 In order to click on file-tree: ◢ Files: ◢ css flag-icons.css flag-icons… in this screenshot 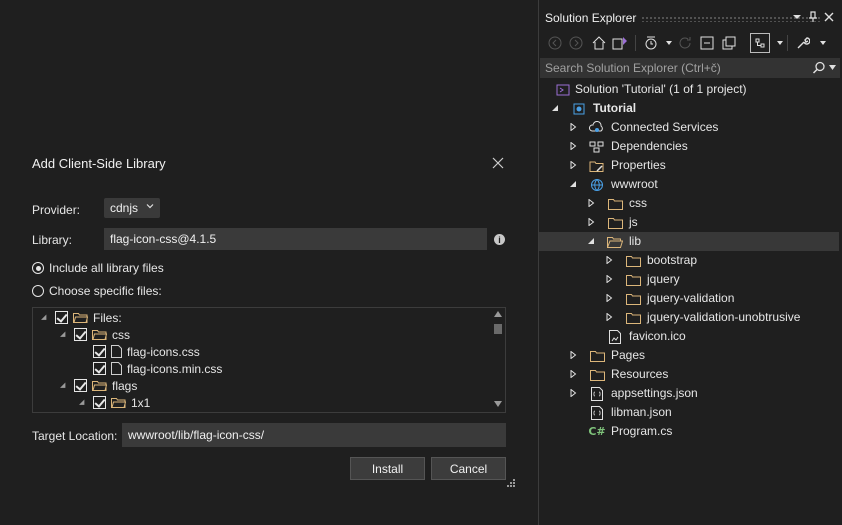, I will do `click(269, 360)`.